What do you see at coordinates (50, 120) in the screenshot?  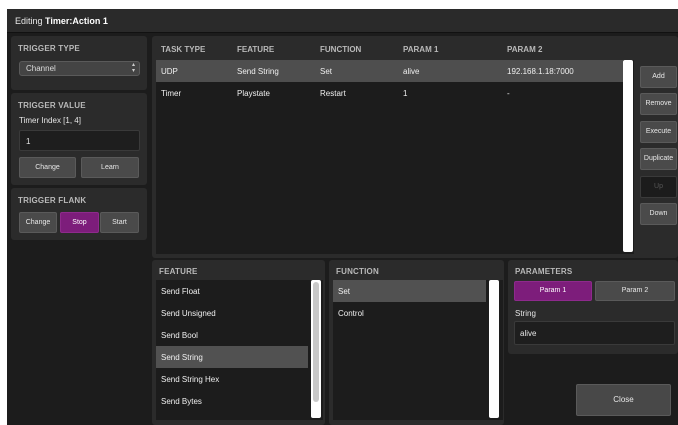 I see `timer-index-label: Timer Index [1, 4]` at bounding box center [50, 120].